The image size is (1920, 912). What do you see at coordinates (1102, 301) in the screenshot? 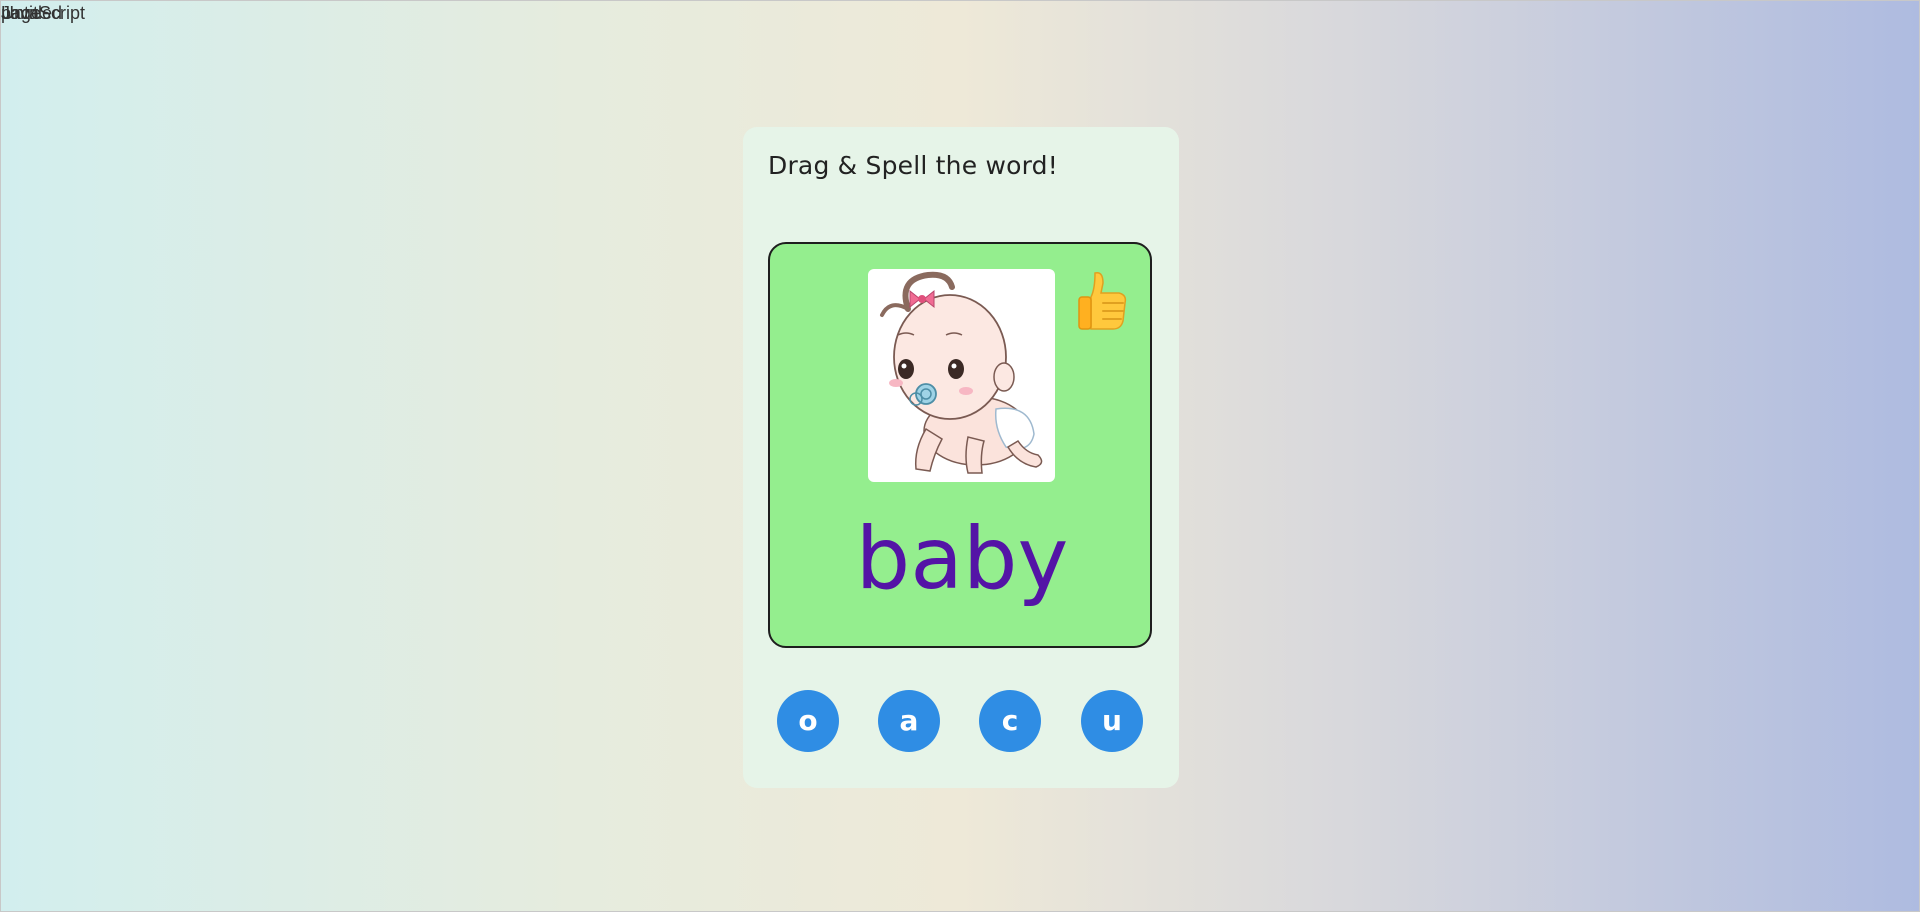
I see `thumbs-up-icon` at bounding box center [1102, 301].